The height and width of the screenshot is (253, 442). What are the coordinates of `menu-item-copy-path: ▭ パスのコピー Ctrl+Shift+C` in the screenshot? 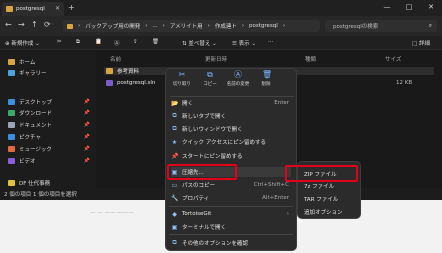 It's located at (232, 185).